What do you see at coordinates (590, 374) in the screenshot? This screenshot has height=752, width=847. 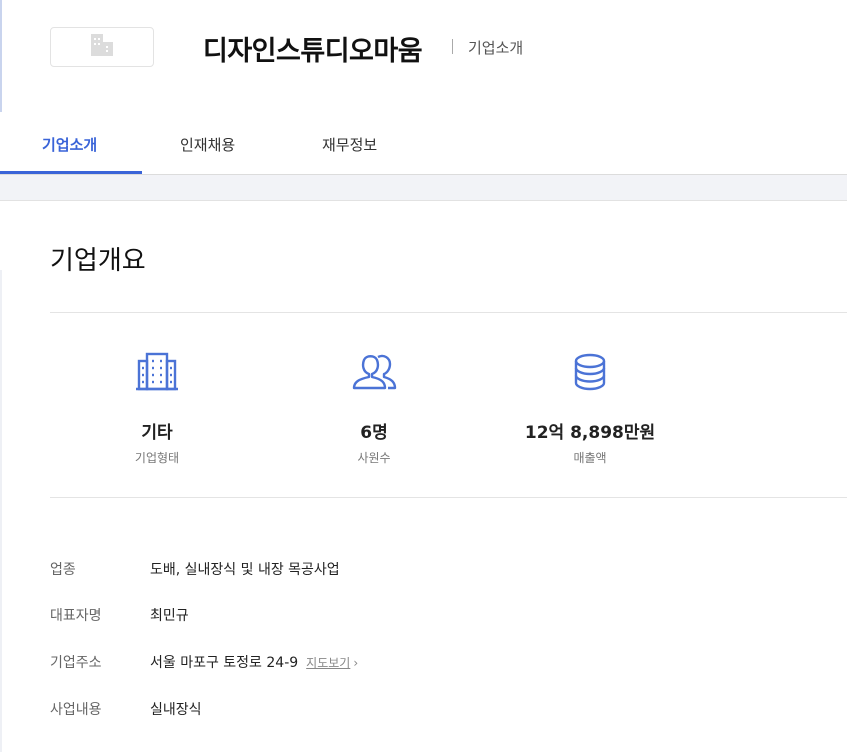 I see `coins-stack-icon` at bounding box center [590, 374].